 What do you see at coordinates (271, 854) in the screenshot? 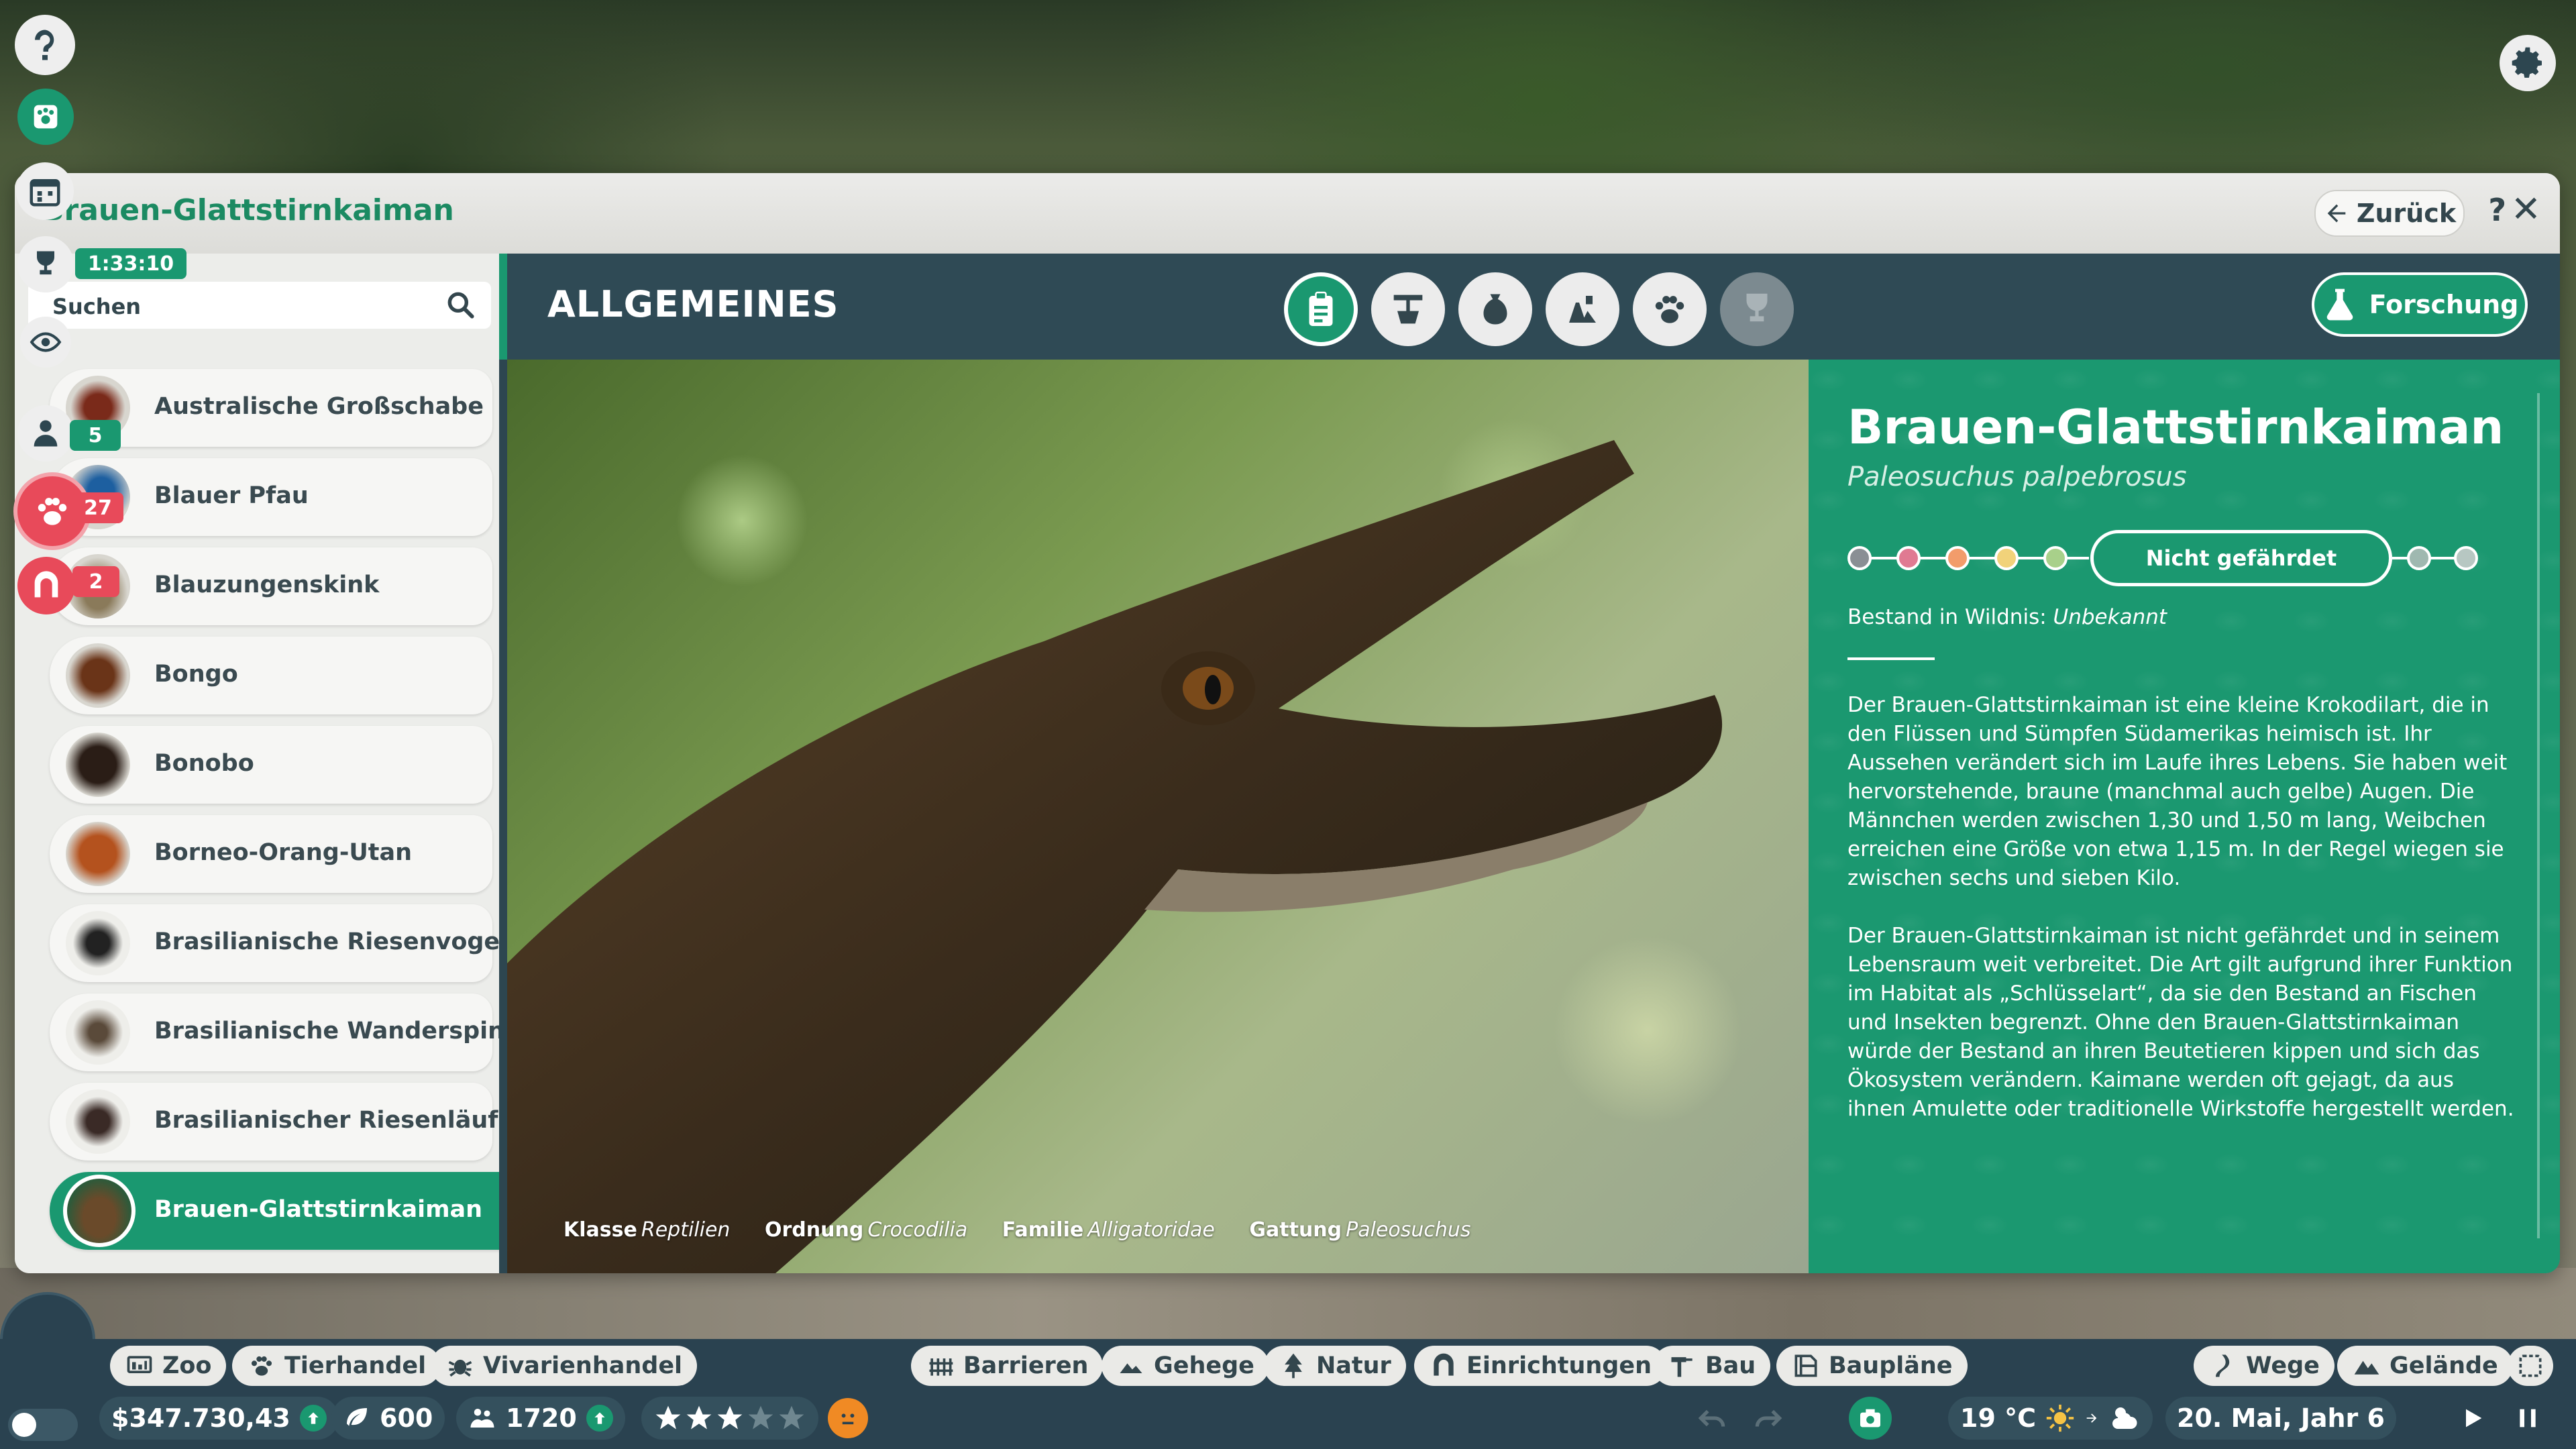
I see `list-item: Borneo-Orang-Utan` at bounding box center [271, 854].